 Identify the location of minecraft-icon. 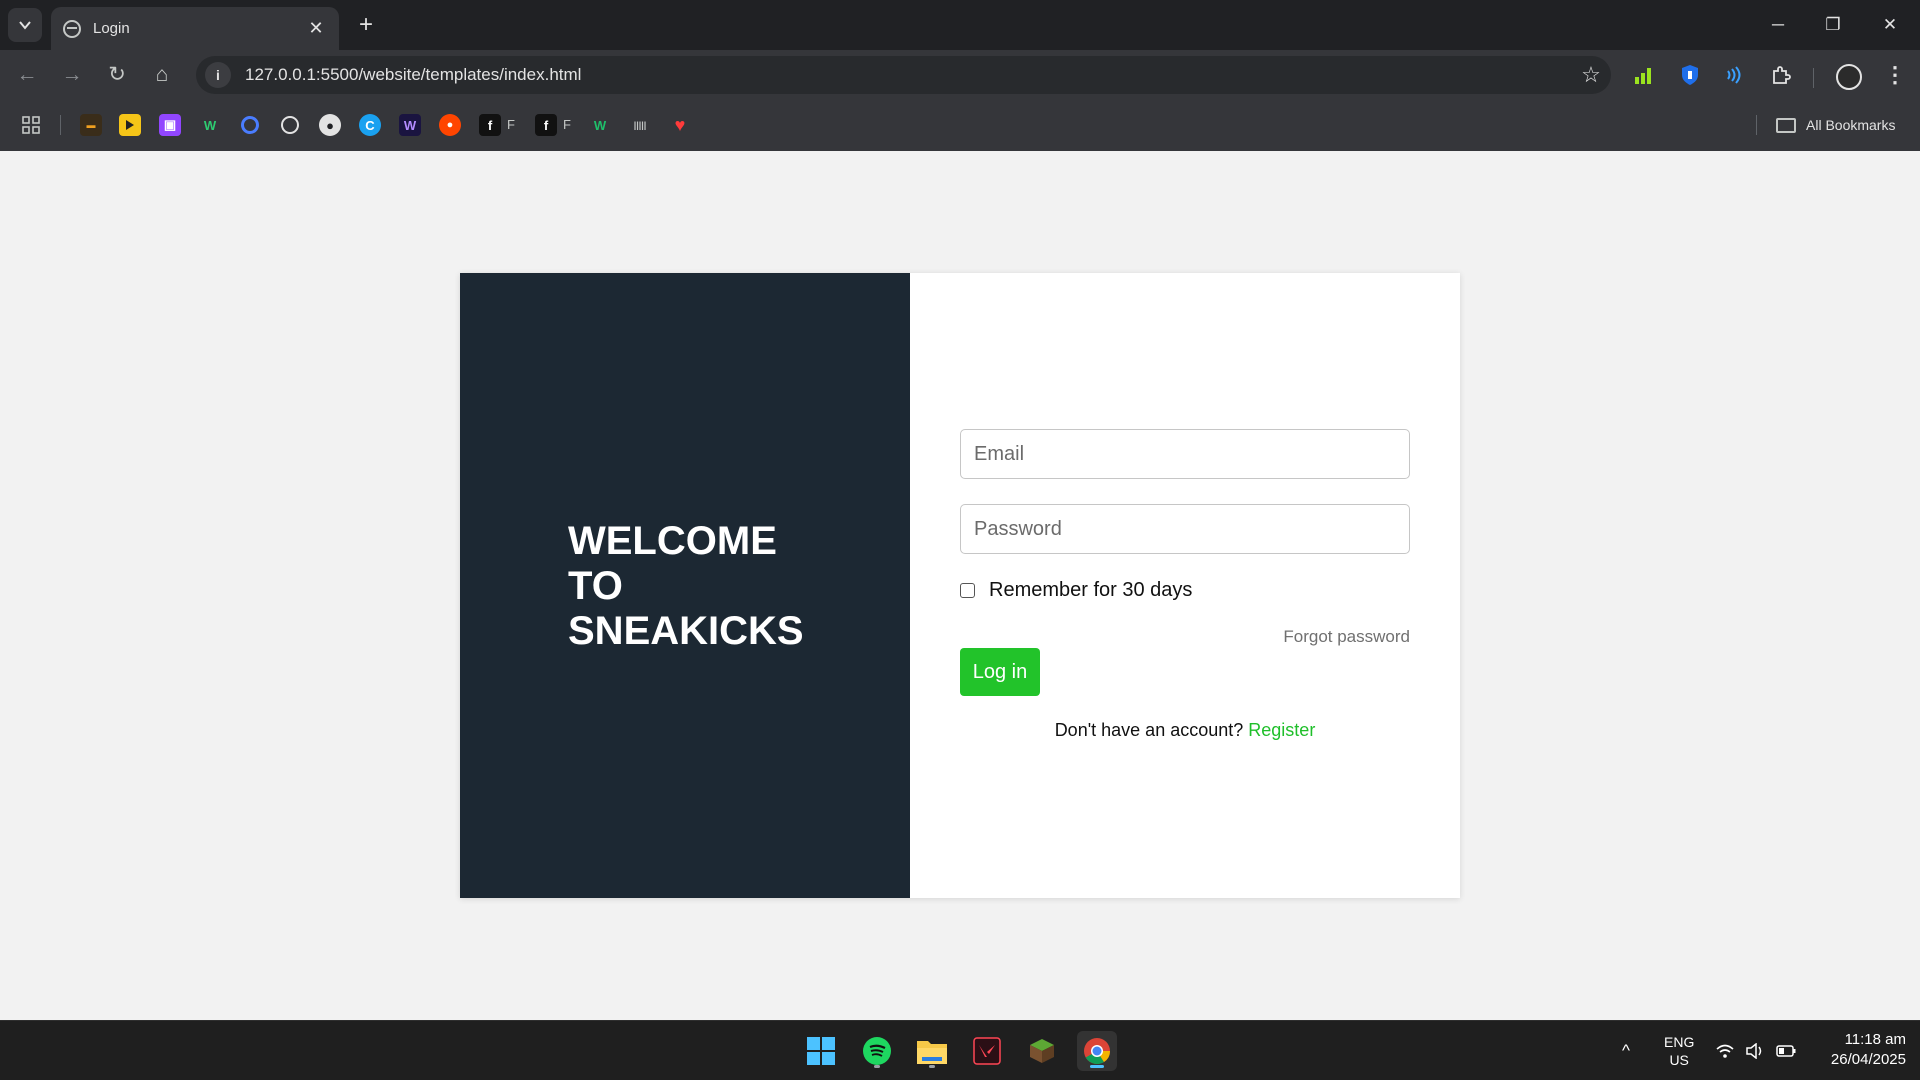
(1042, 1051).